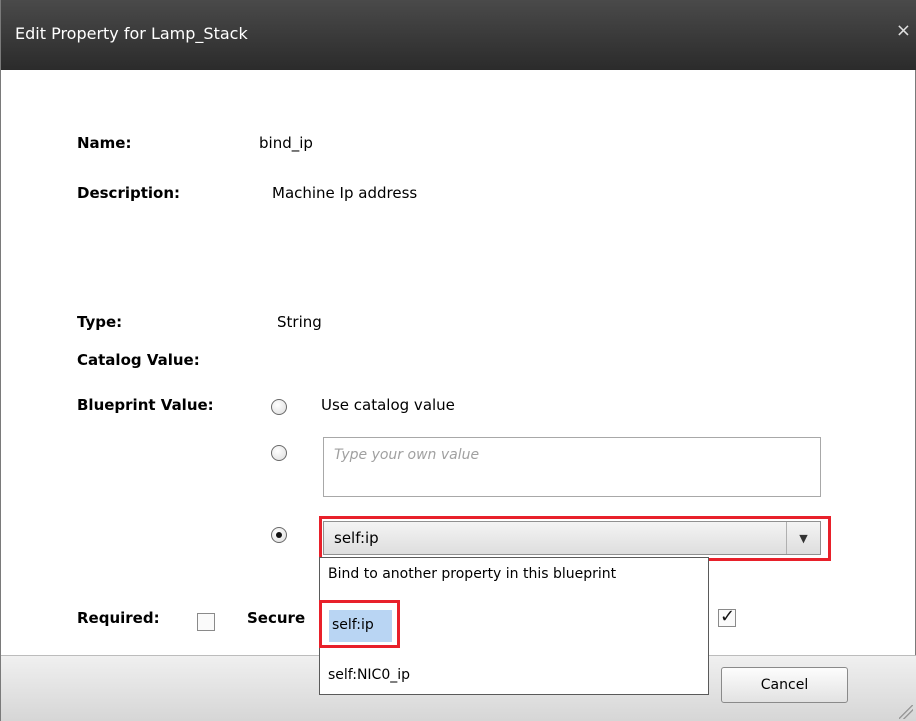  Describe the element at coordinates (345, 193) in the screenshot. I see `description-value: Machine Ip address` at that location.